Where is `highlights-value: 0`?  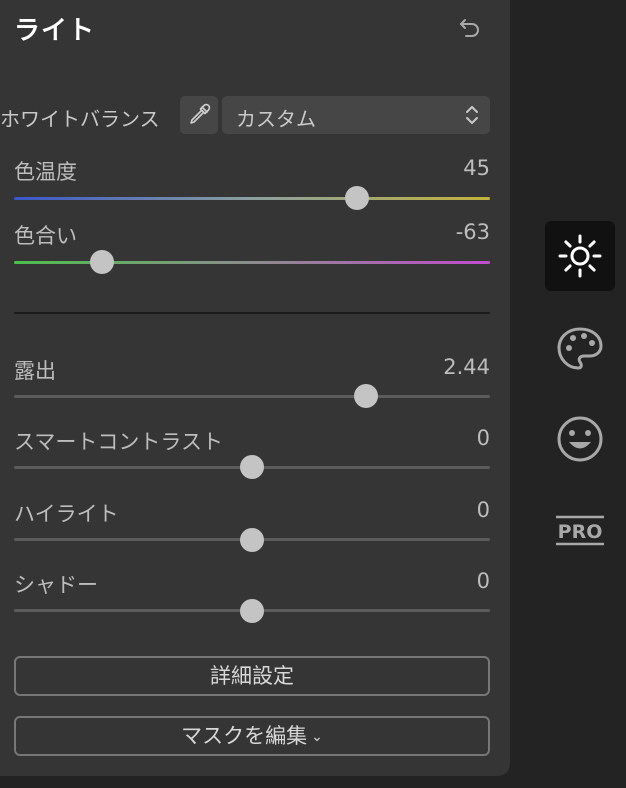
highlights-value: 0 is located at coordinates (483, 510).